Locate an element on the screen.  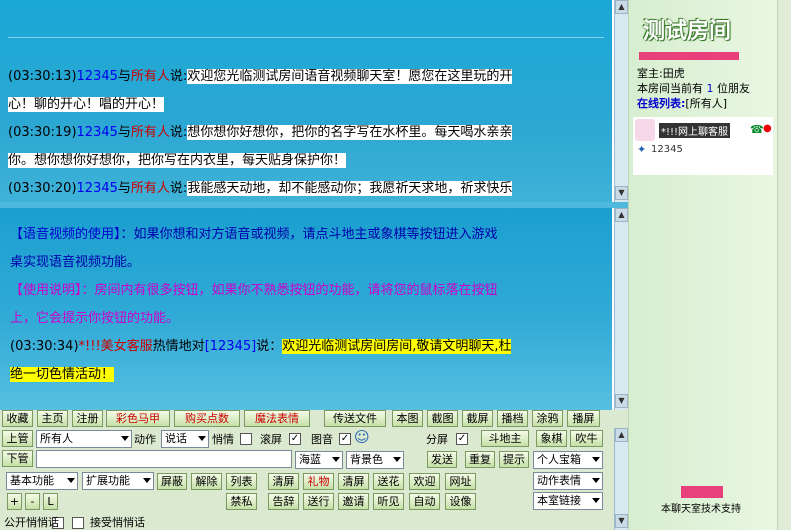
recipient-link: [12345] is located at coordinates (231, 346).